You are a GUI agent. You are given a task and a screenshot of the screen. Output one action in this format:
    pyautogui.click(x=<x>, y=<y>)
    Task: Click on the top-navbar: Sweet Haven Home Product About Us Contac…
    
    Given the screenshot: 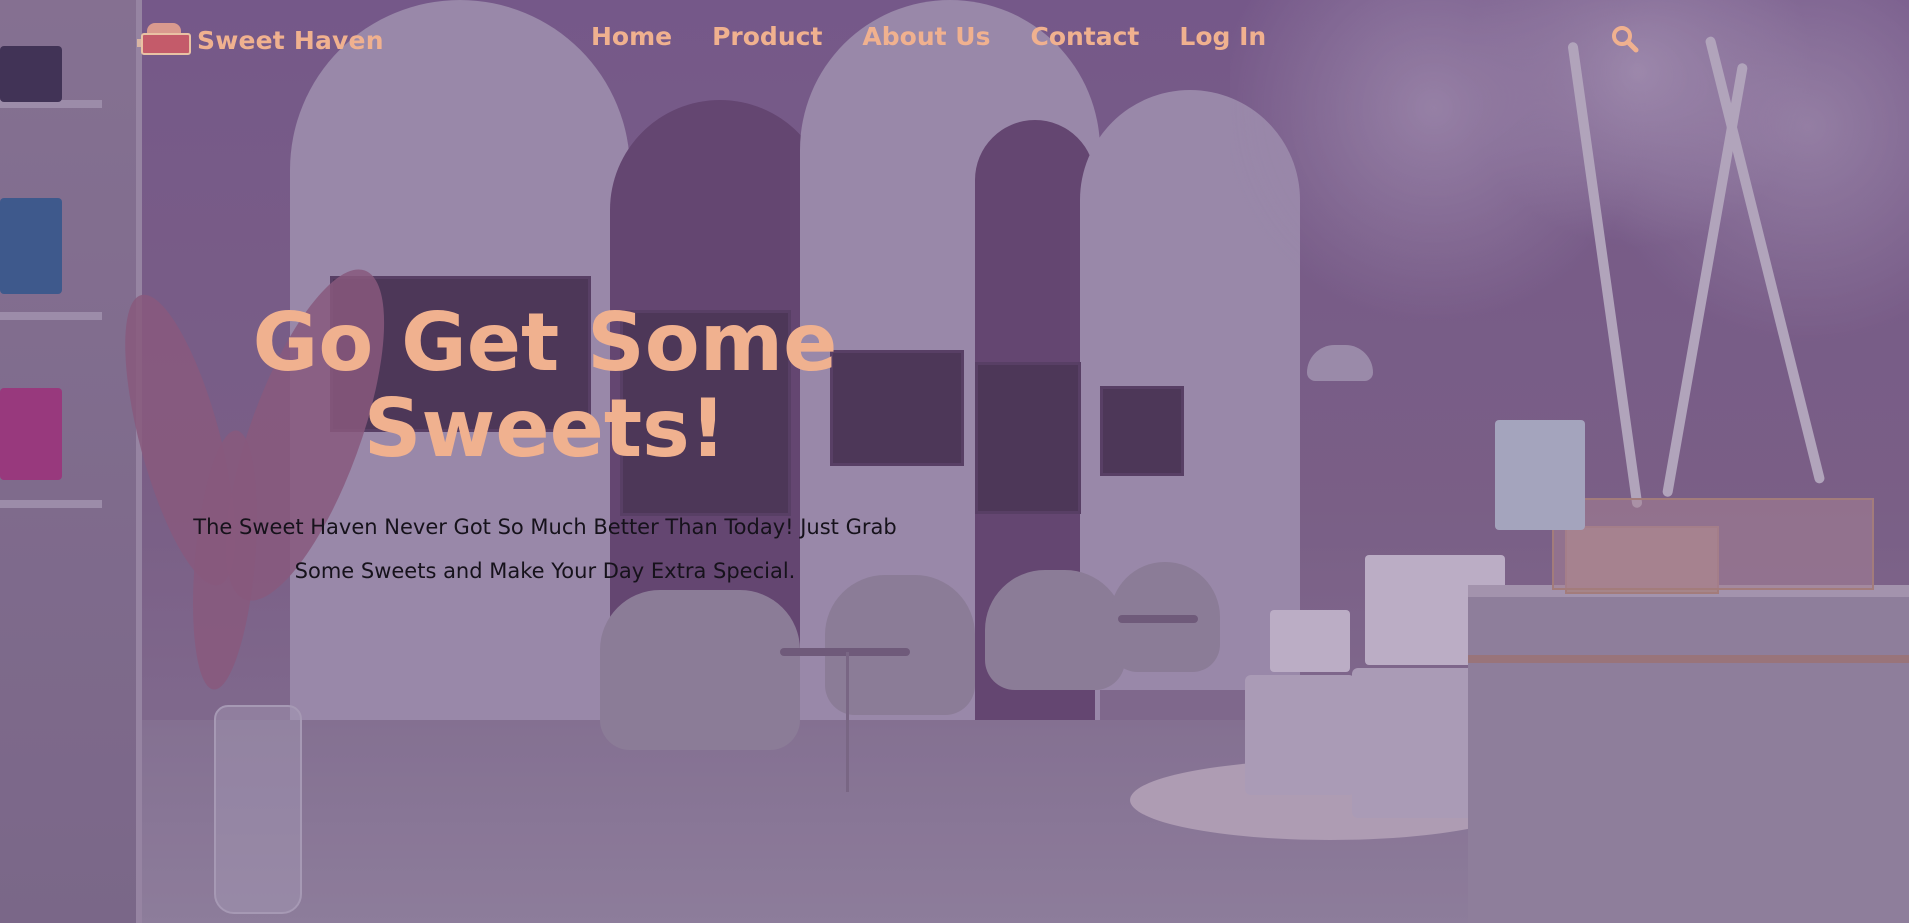 What is the action you would take?
    pyautogui.click(x=954, y=40)
    